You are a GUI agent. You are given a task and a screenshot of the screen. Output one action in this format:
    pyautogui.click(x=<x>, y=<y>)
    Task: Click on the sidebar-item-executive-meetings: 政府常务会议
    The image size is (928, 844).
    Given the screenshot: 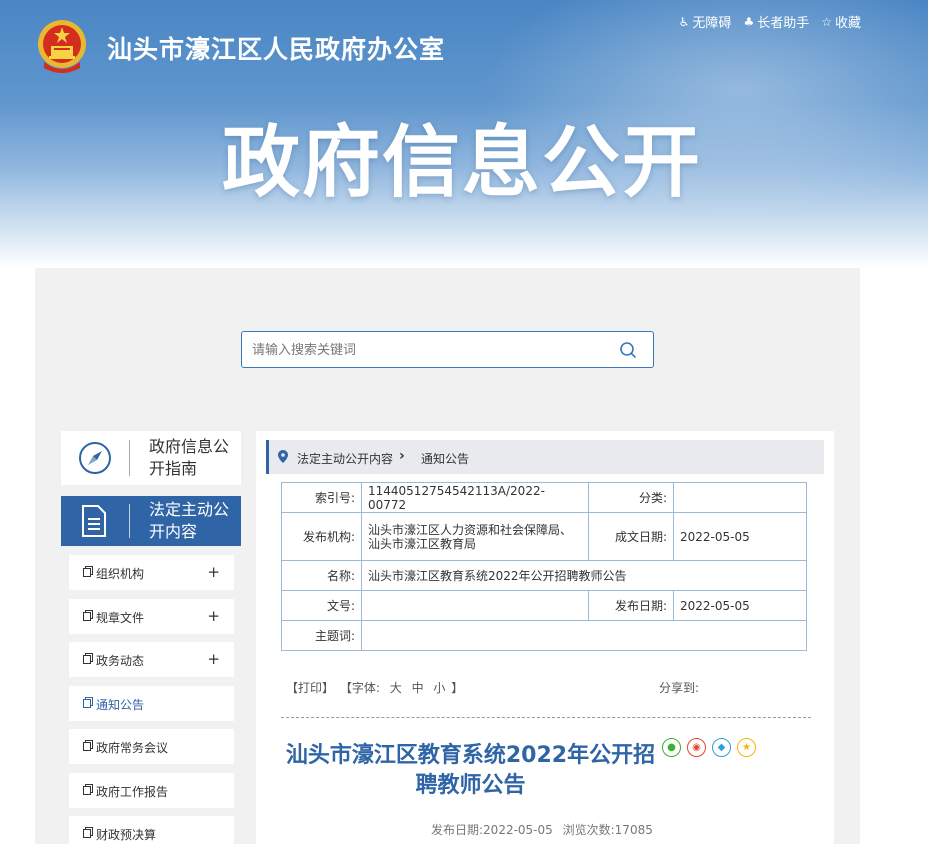 What is the action you would take?
    pyautogui.click(x=151, y=746)
    